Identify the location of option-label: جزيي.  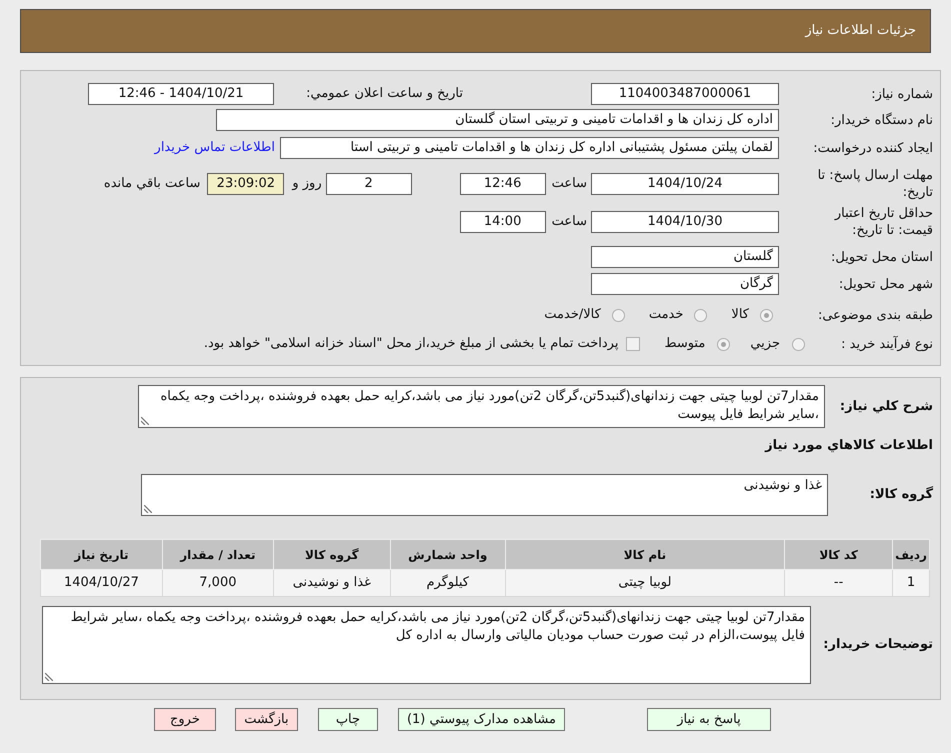
(765, 344).